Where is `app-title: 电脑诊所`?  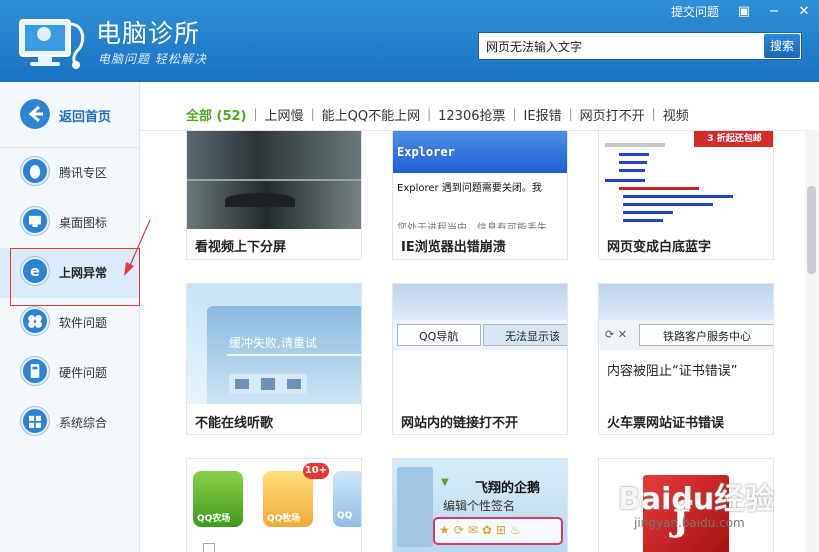
app-title: 电脑诊所 is located at coordinates (148, 33).